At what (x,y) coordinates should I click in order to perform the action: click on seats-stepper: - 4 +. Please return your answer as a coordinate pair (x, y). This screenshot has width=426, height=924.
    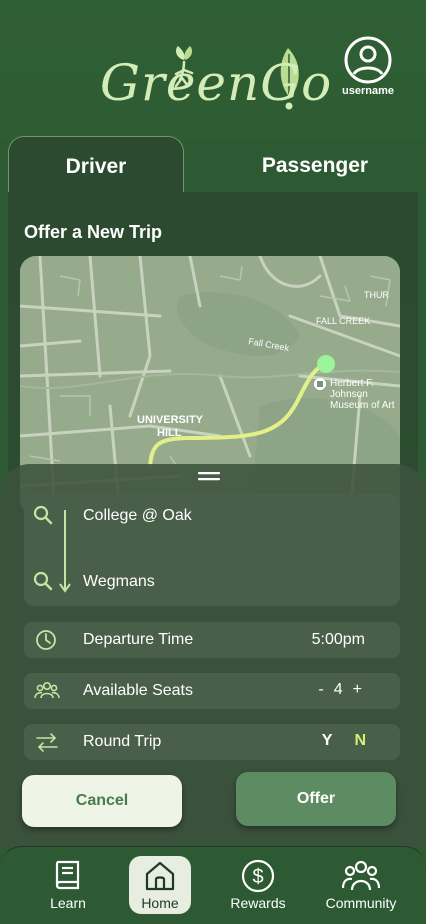
    Looking at the image, I should click on (340, 690).